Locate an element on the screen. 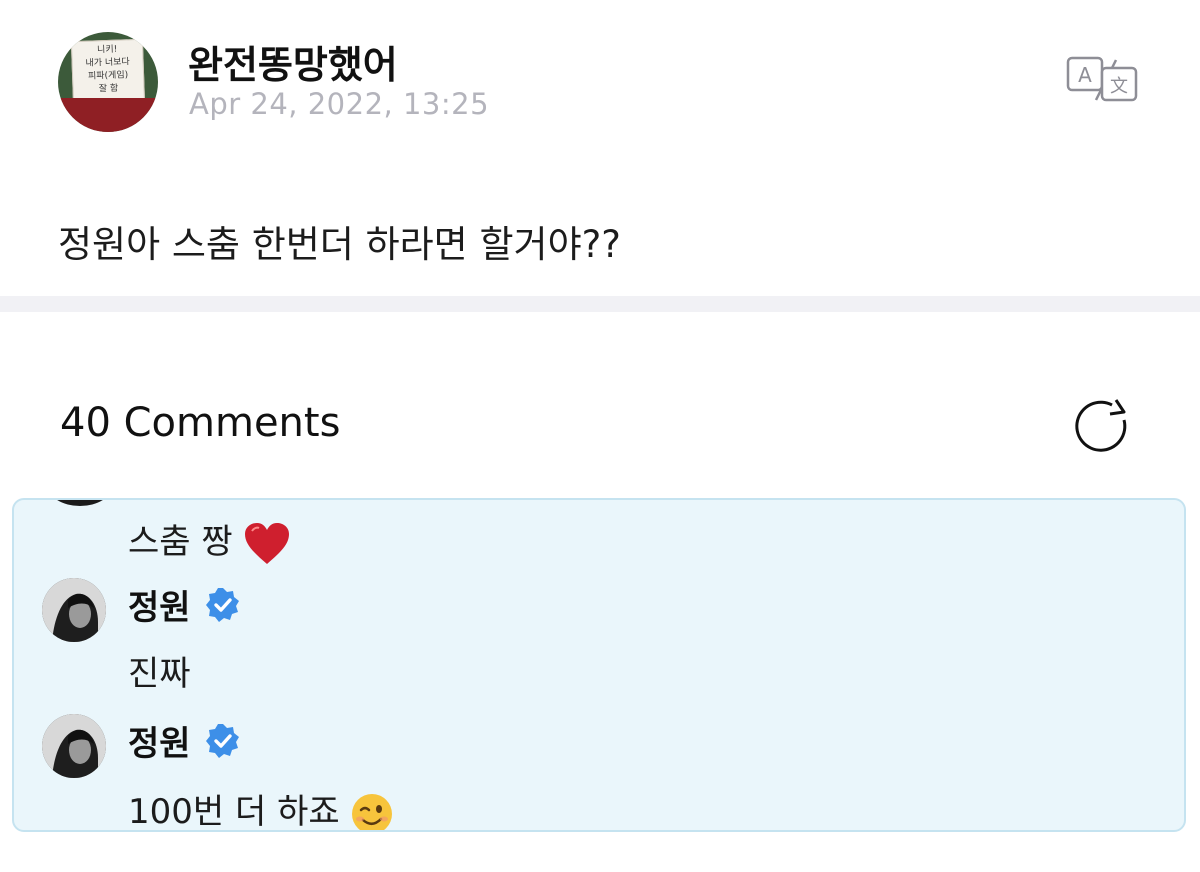  avatar-note: 니키! 내가 너보다 피파(게임) 잘 함 is located at coordinates (108, 73).